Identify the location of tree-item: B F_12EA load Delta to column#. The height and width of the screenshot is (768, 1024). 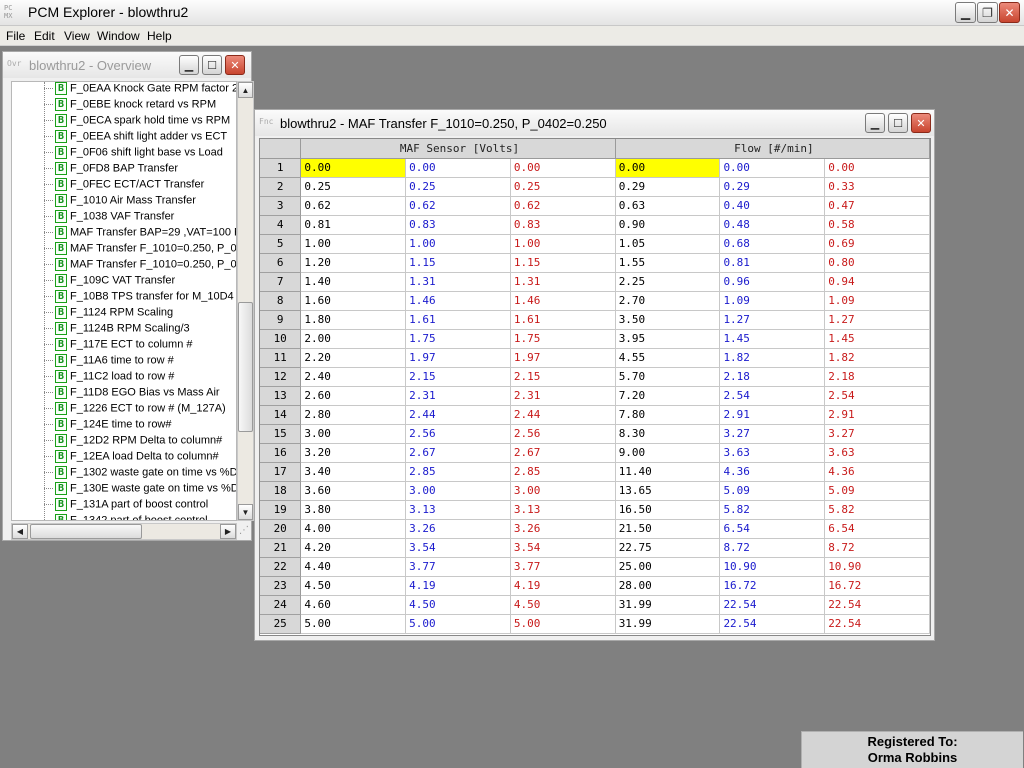
(131, 458).